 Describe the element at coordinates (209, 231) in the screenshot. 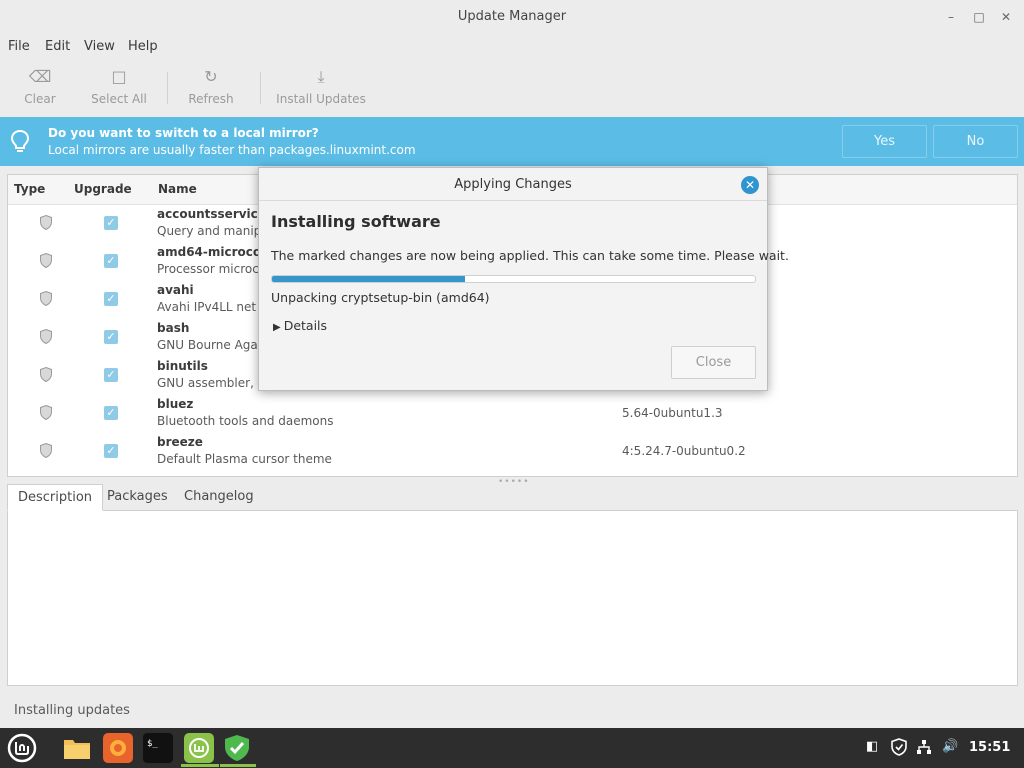

I see `package-description: Query and manip` at that location.